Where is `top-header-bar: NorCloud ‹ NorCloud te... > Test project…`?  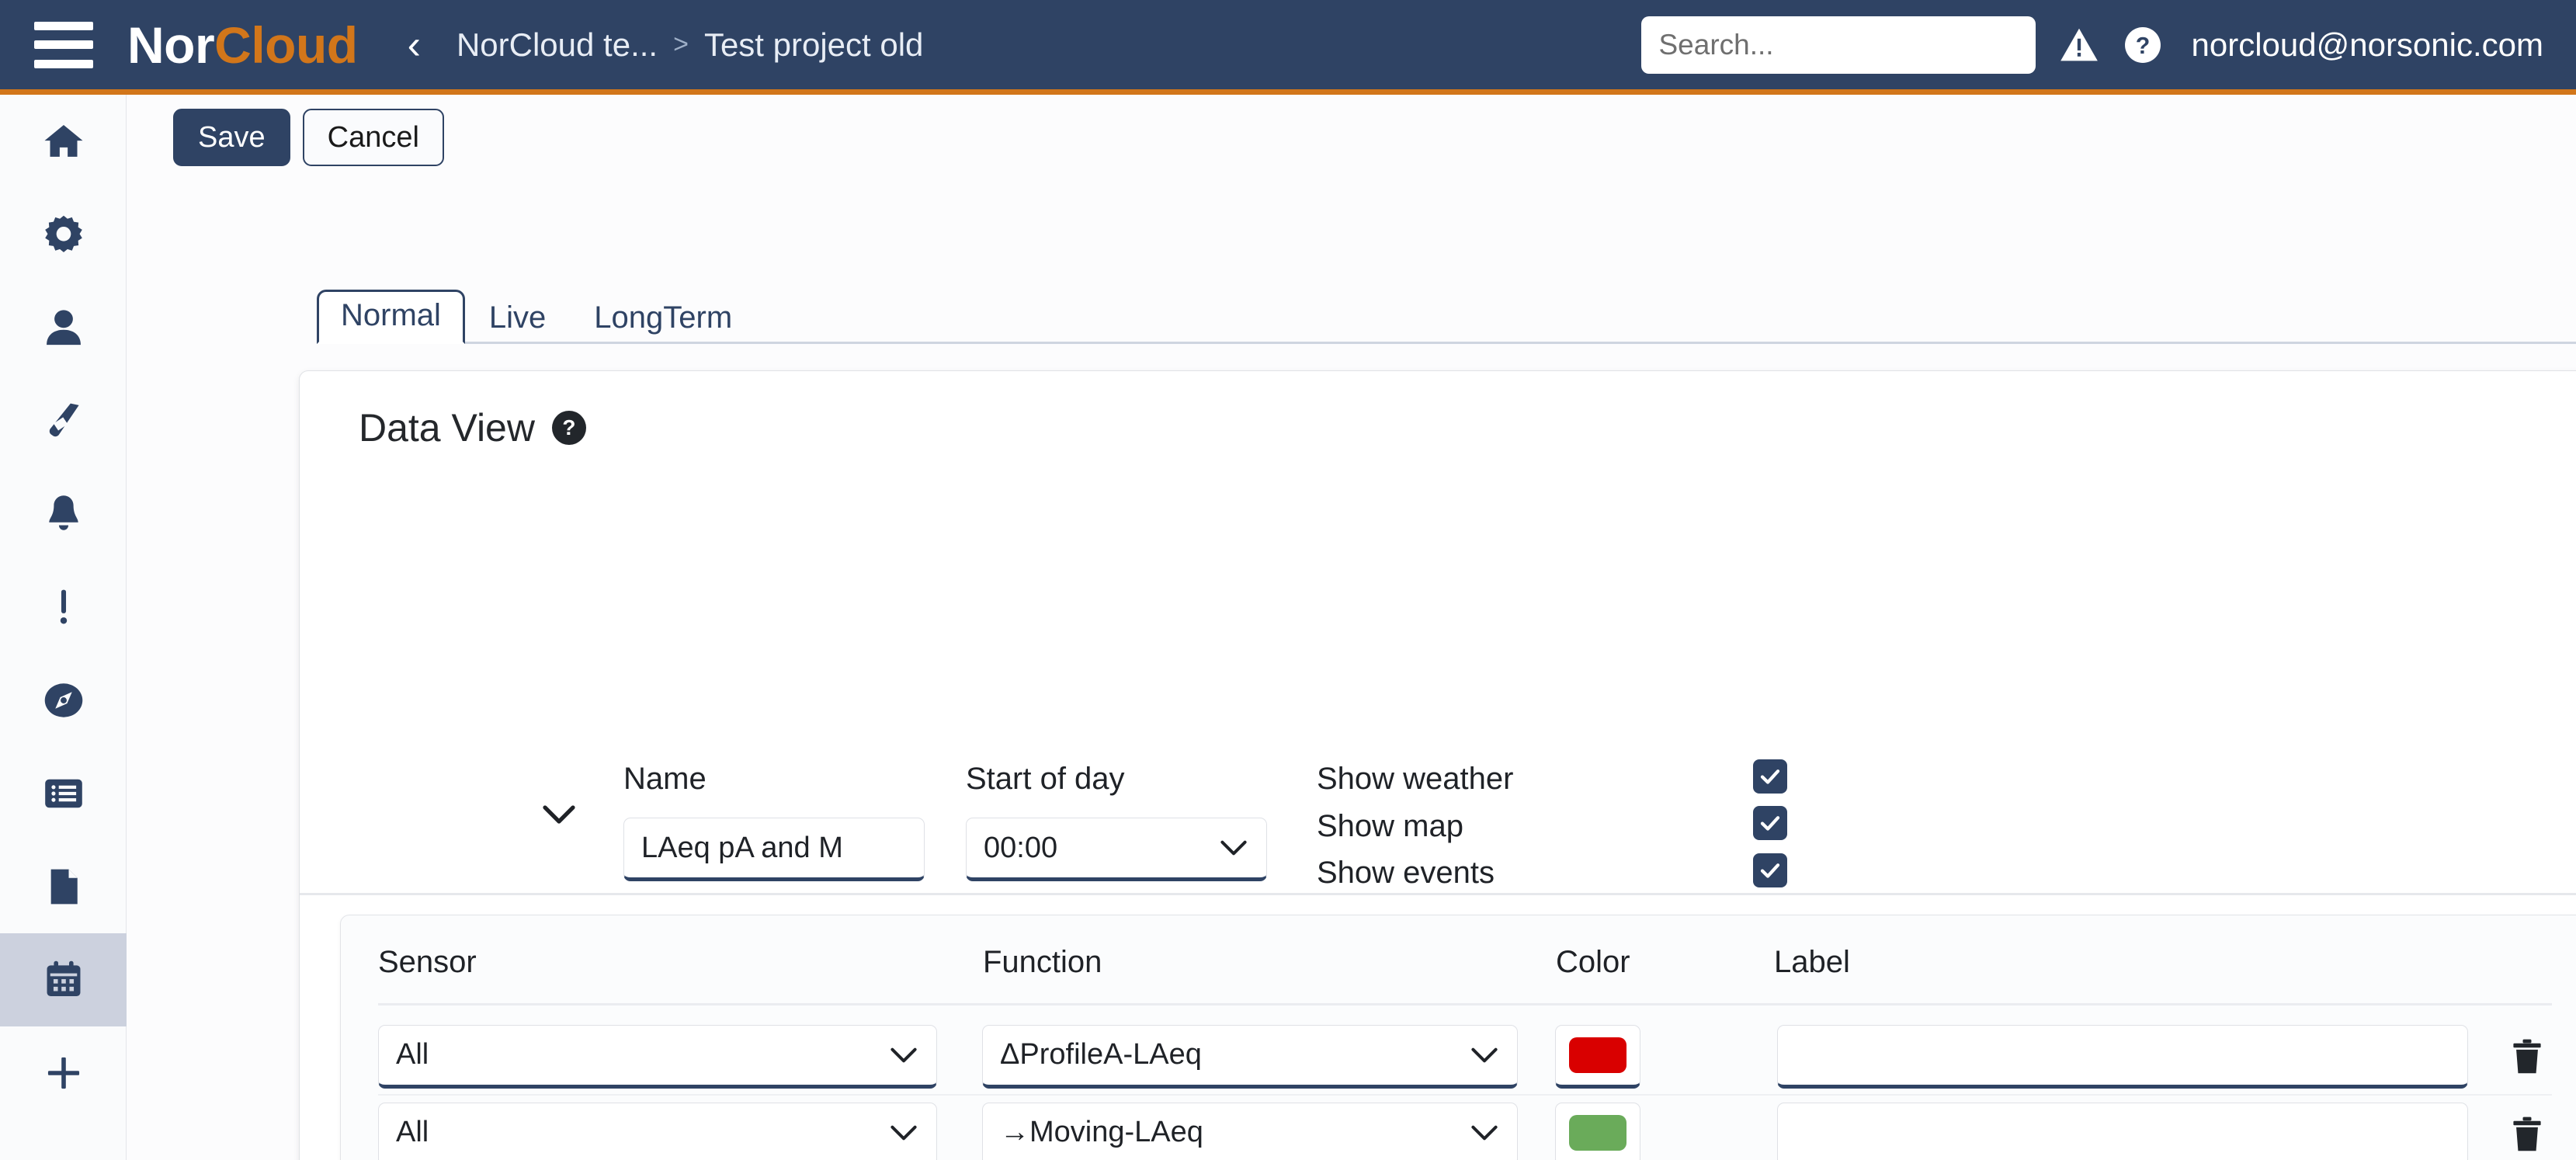
top-header-bar: NorCloud ‹ NorCloud te... > Test project… is located at coordinates (1288, 47).